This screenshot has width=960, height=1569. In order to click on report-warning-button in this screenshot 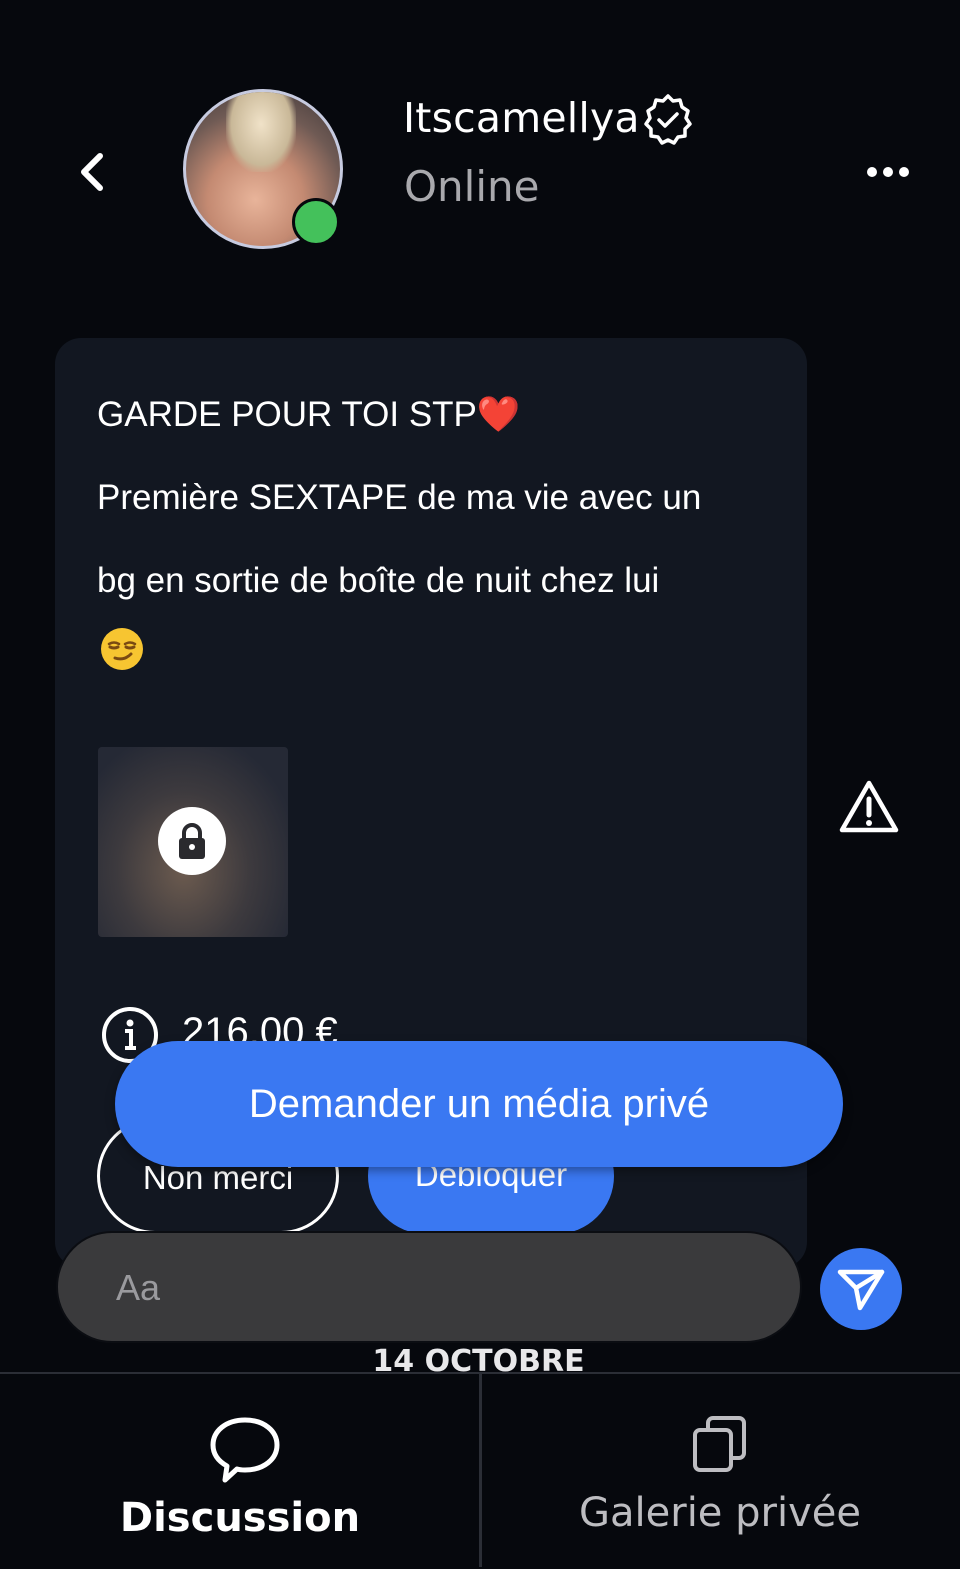, I will do `click(869, 807)`.